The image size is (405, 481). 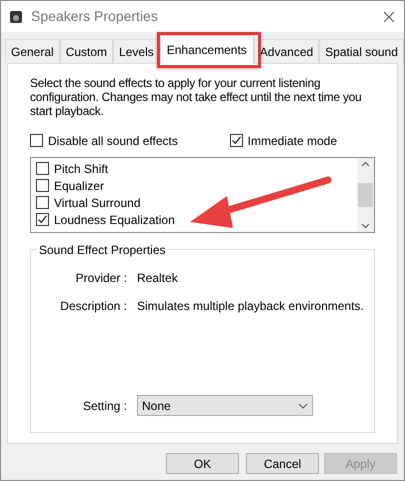 I want to click on scrollbar-thumb, so click(x=365, y=195).